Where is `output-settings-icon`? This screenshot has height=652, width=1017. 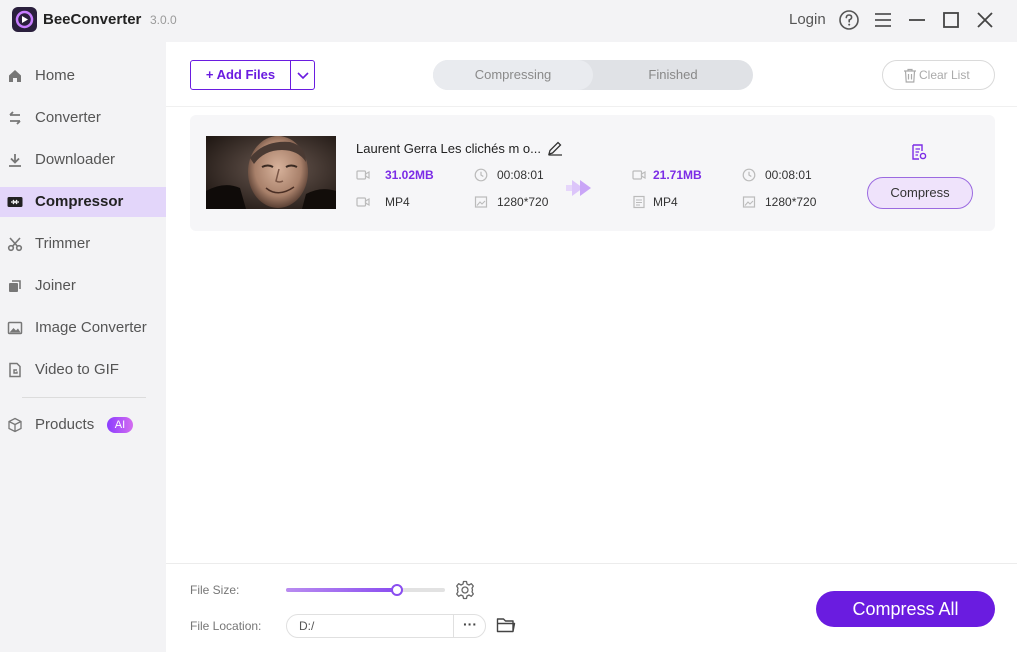 output-settings-icon is located at coordinates (919, 152).